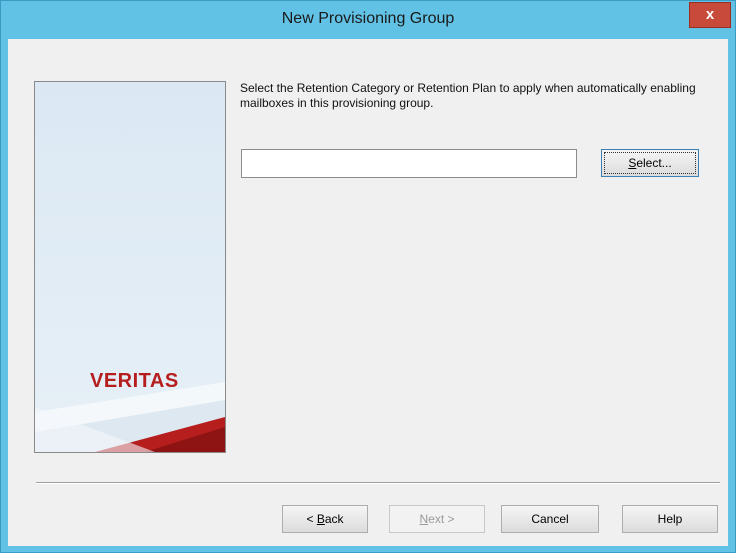 Image resolution: width=736 pixels, height=553 pixels. Describe the element at coordinates (550, 519) in the screenshot. I see `cancel-button: Cancel` at that location.